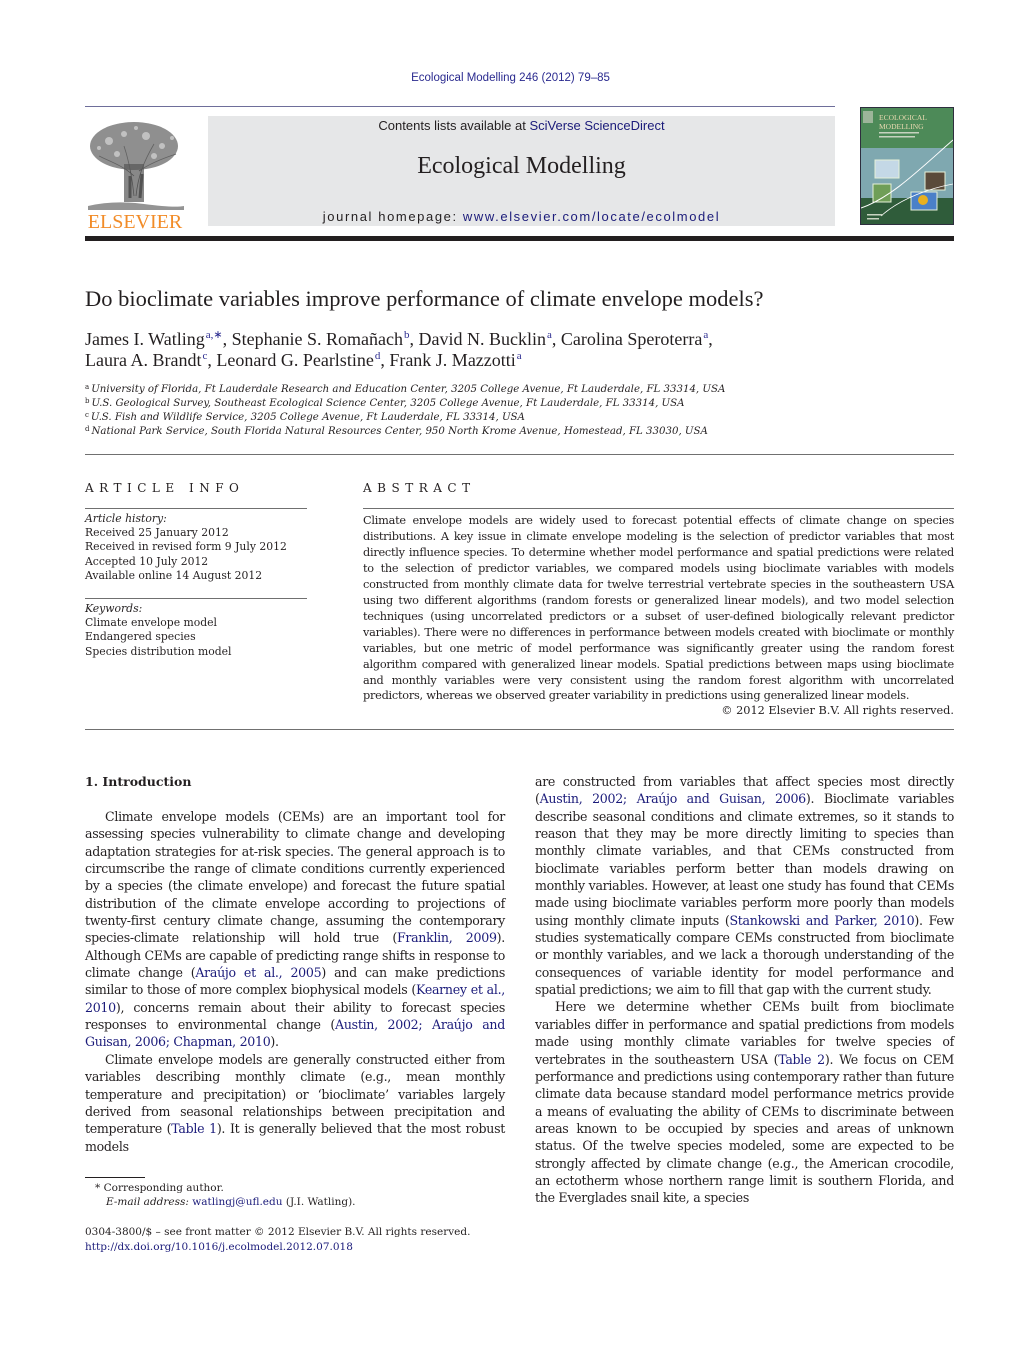 Image resolution: width=1021 pixels, height=1351 pixels. I want to click on footnote-star: *, so click(98, 1188).